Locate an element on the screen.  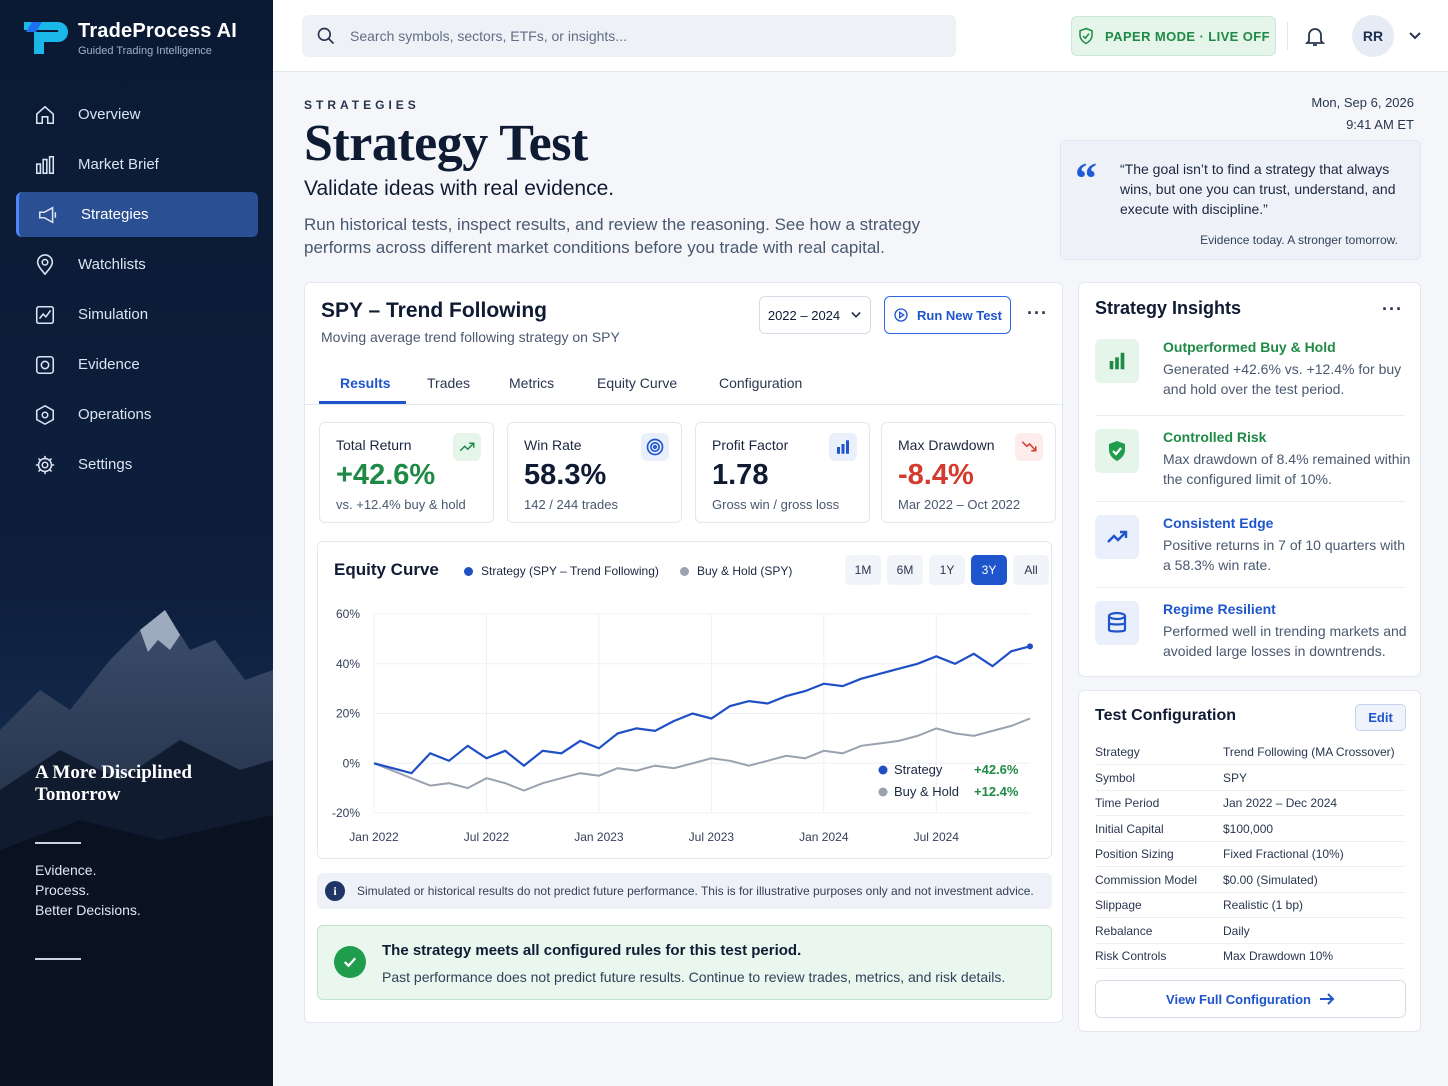
config-key: Commission Model is located at coordinates (1146, 879).